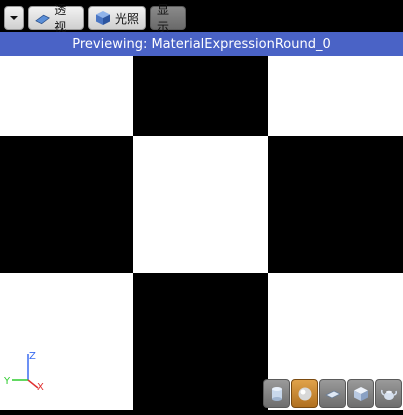  I want to click on axis-z-label: Z, so click(32, 356).